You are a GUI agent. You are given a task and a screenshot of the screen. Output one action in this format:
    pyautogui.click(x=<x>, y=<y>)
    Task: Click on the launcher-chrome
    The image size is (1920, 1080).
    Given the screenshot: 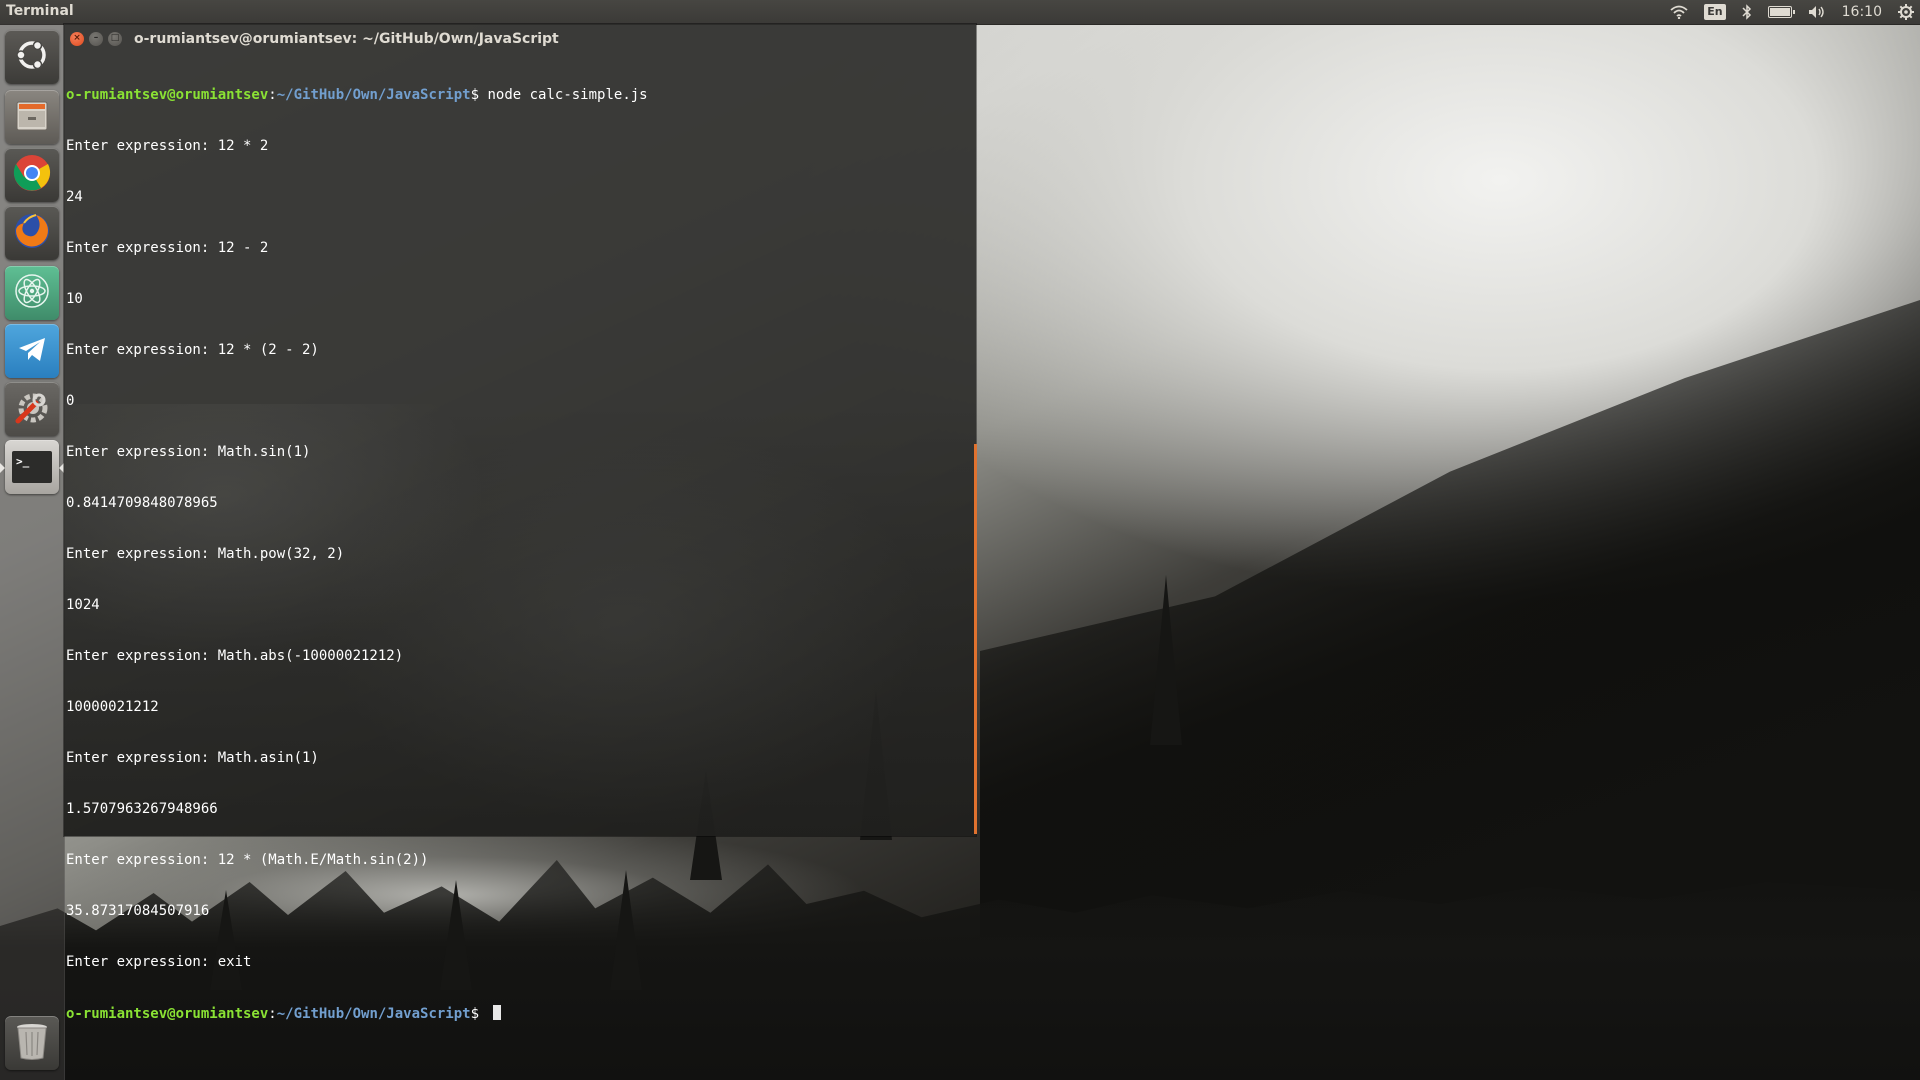 What is the action you would take?
    pyautogui.click(x=32, y=175)
    